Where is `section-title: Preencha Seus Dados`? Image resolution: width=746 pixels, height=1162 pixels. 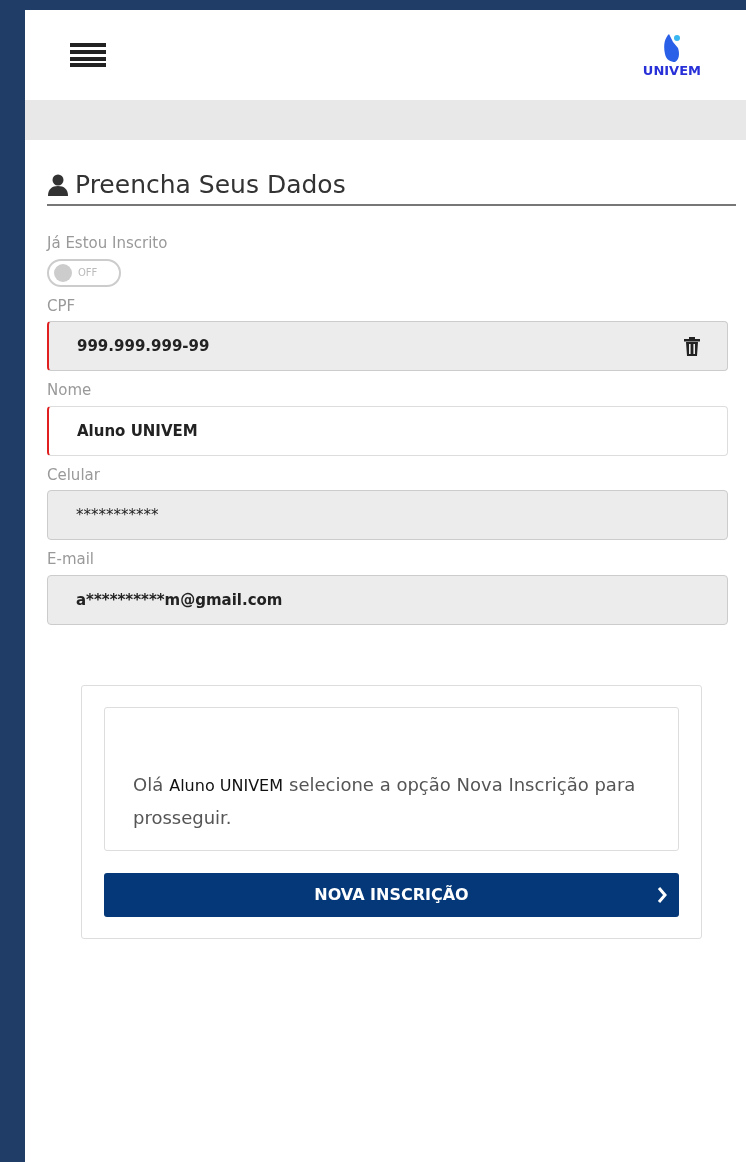 section-title: Preencha Seus Dados is located at coordinates (210, 185).